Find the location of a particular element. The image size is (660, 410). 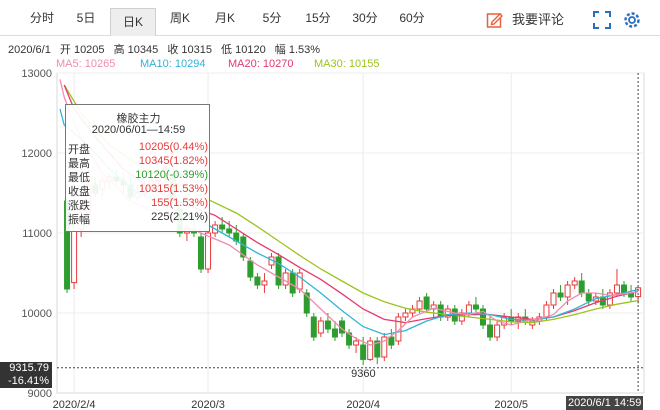

tab-30min: 30分 is located at coordinates (365, 18).